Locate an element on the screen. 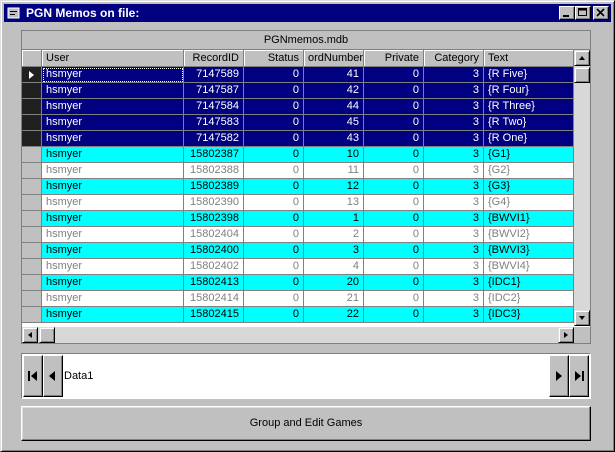 This screenshot has height=452, width=615. column-header-text: Text is located at coordinates (529, 58).